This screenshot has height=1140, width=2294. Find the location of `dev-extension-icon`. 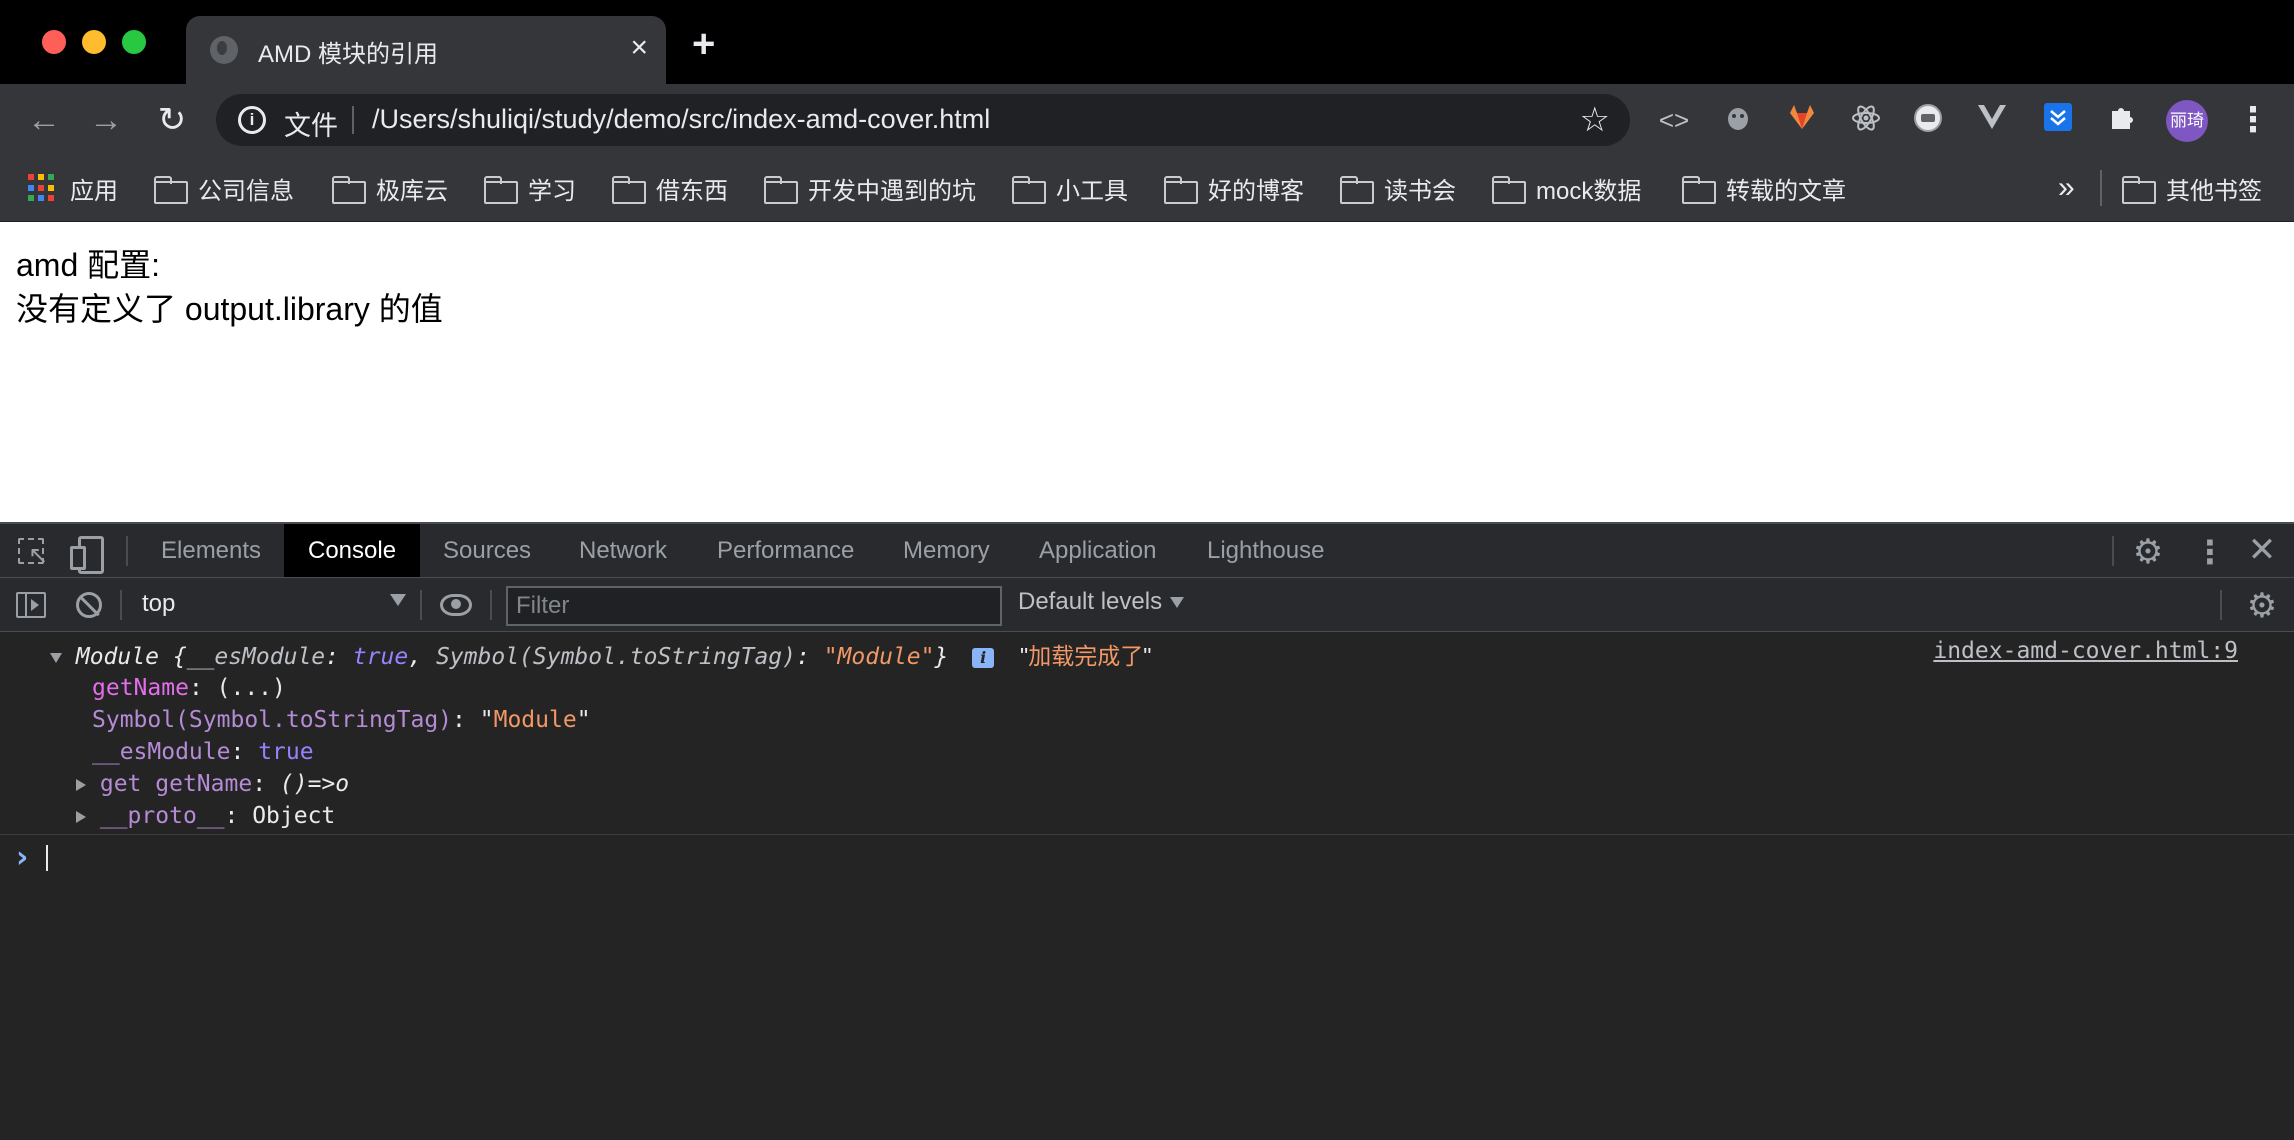

dev-extension-icon is located at coordinates (1738, 120).